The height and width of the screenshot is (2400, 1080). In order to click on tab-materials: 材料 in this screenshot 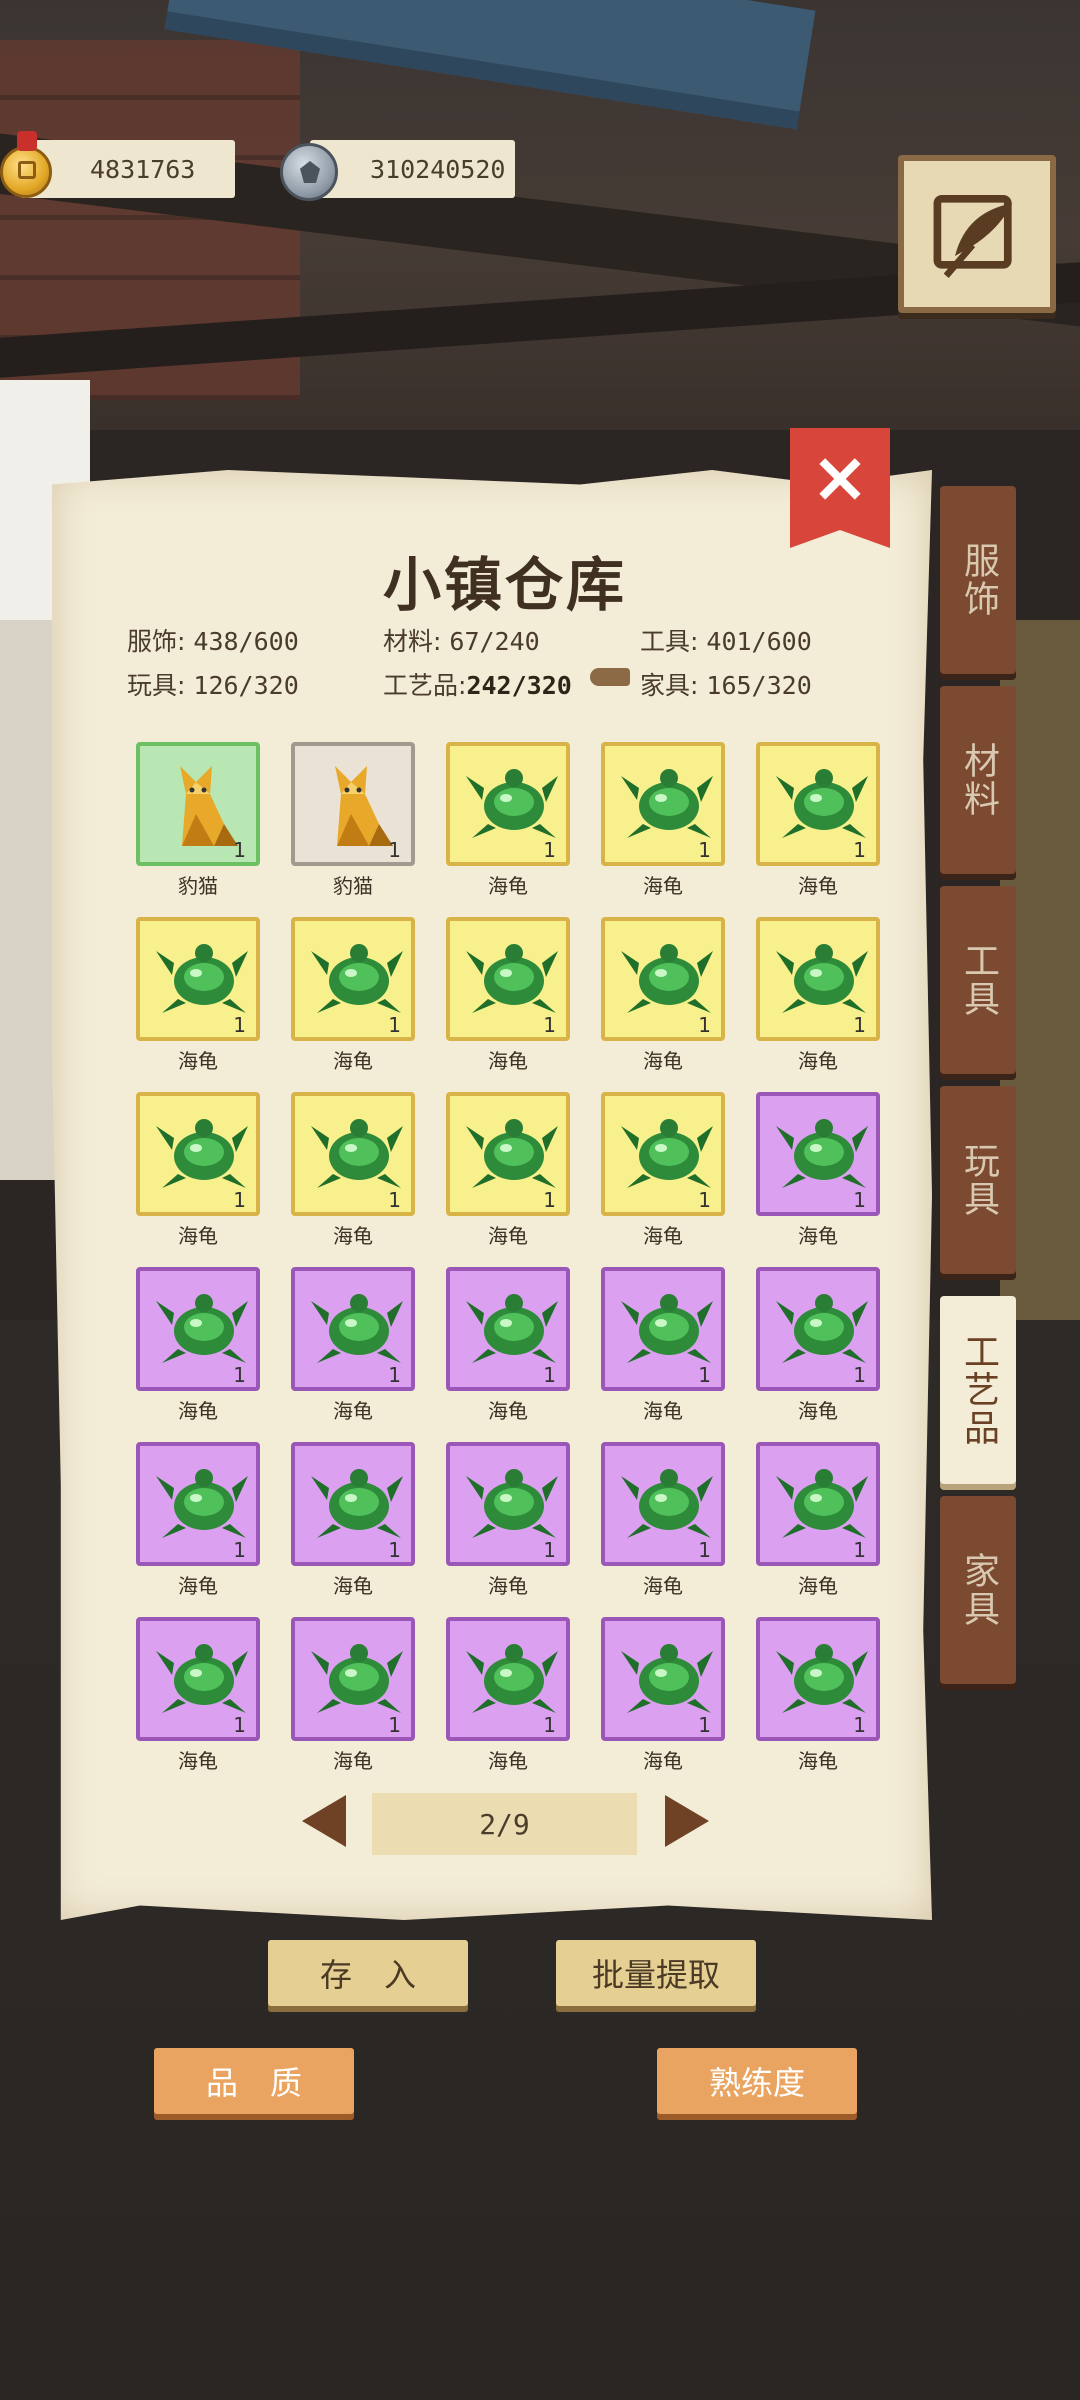, I will do `click(978, 780)`.